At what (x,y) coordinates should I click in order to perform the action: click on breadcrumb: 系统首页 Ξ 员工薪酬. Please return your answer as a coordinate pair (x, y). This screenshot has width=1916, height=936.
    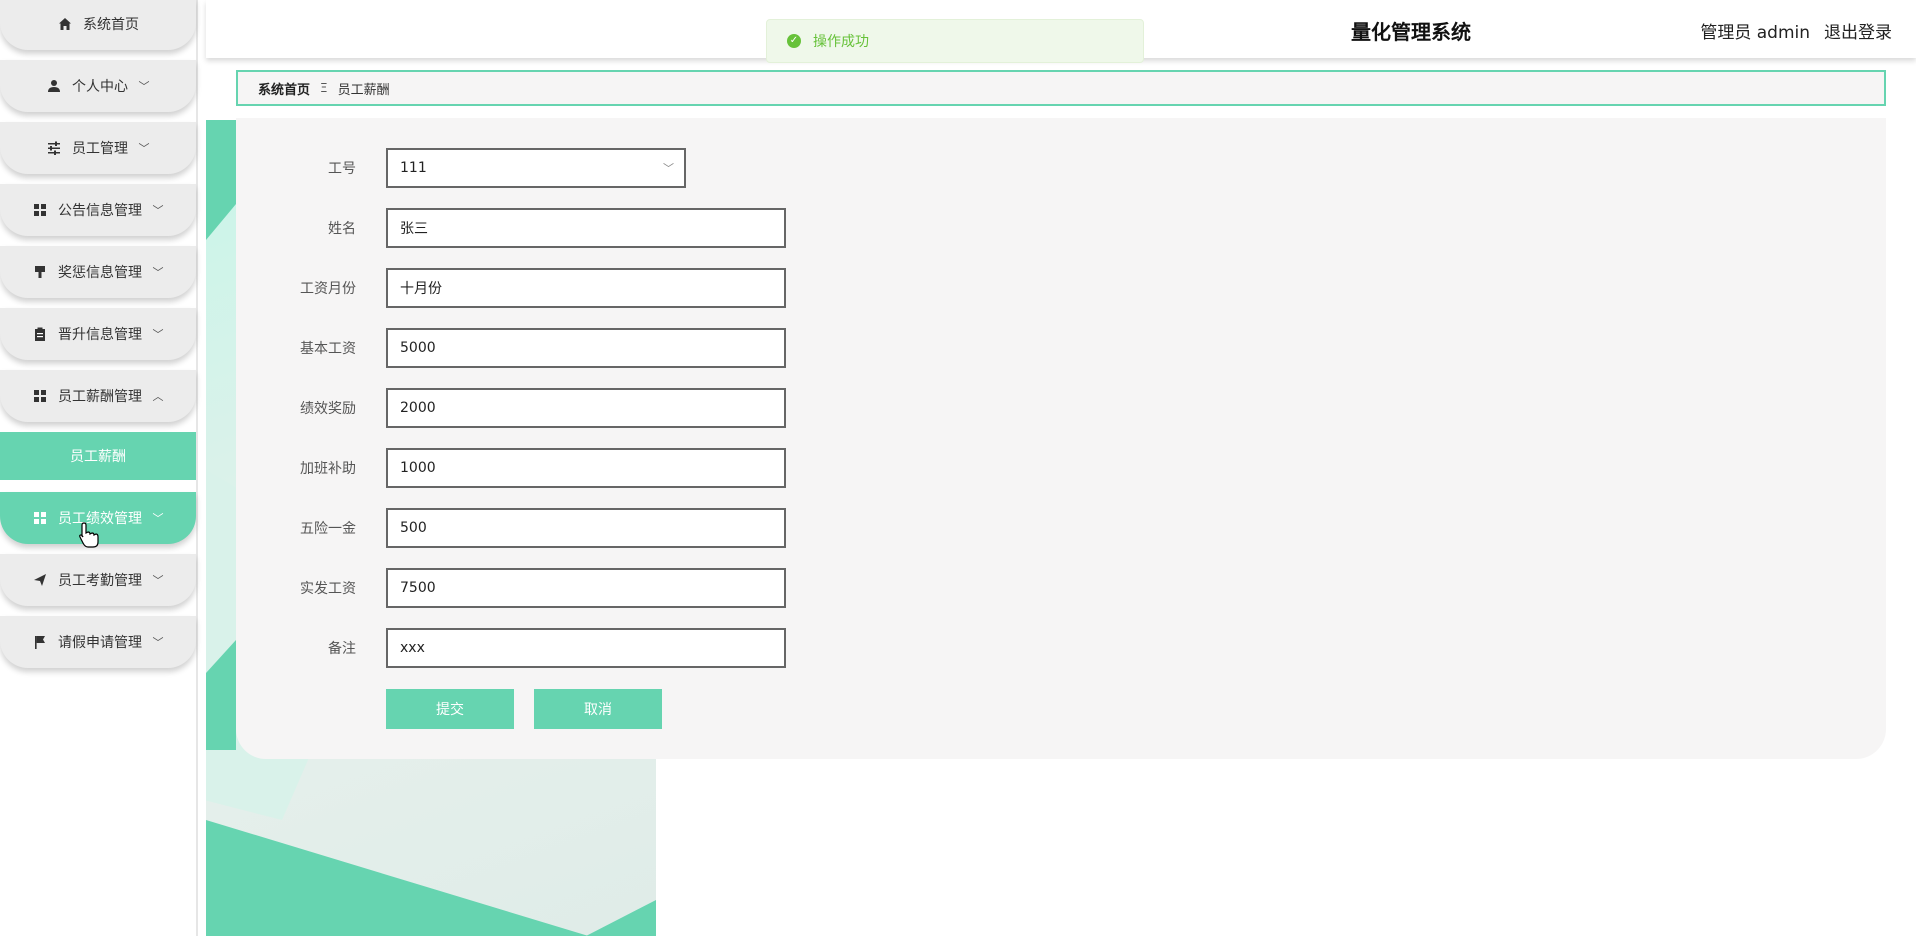
    Looking at the image, I should click on (1061, 88).